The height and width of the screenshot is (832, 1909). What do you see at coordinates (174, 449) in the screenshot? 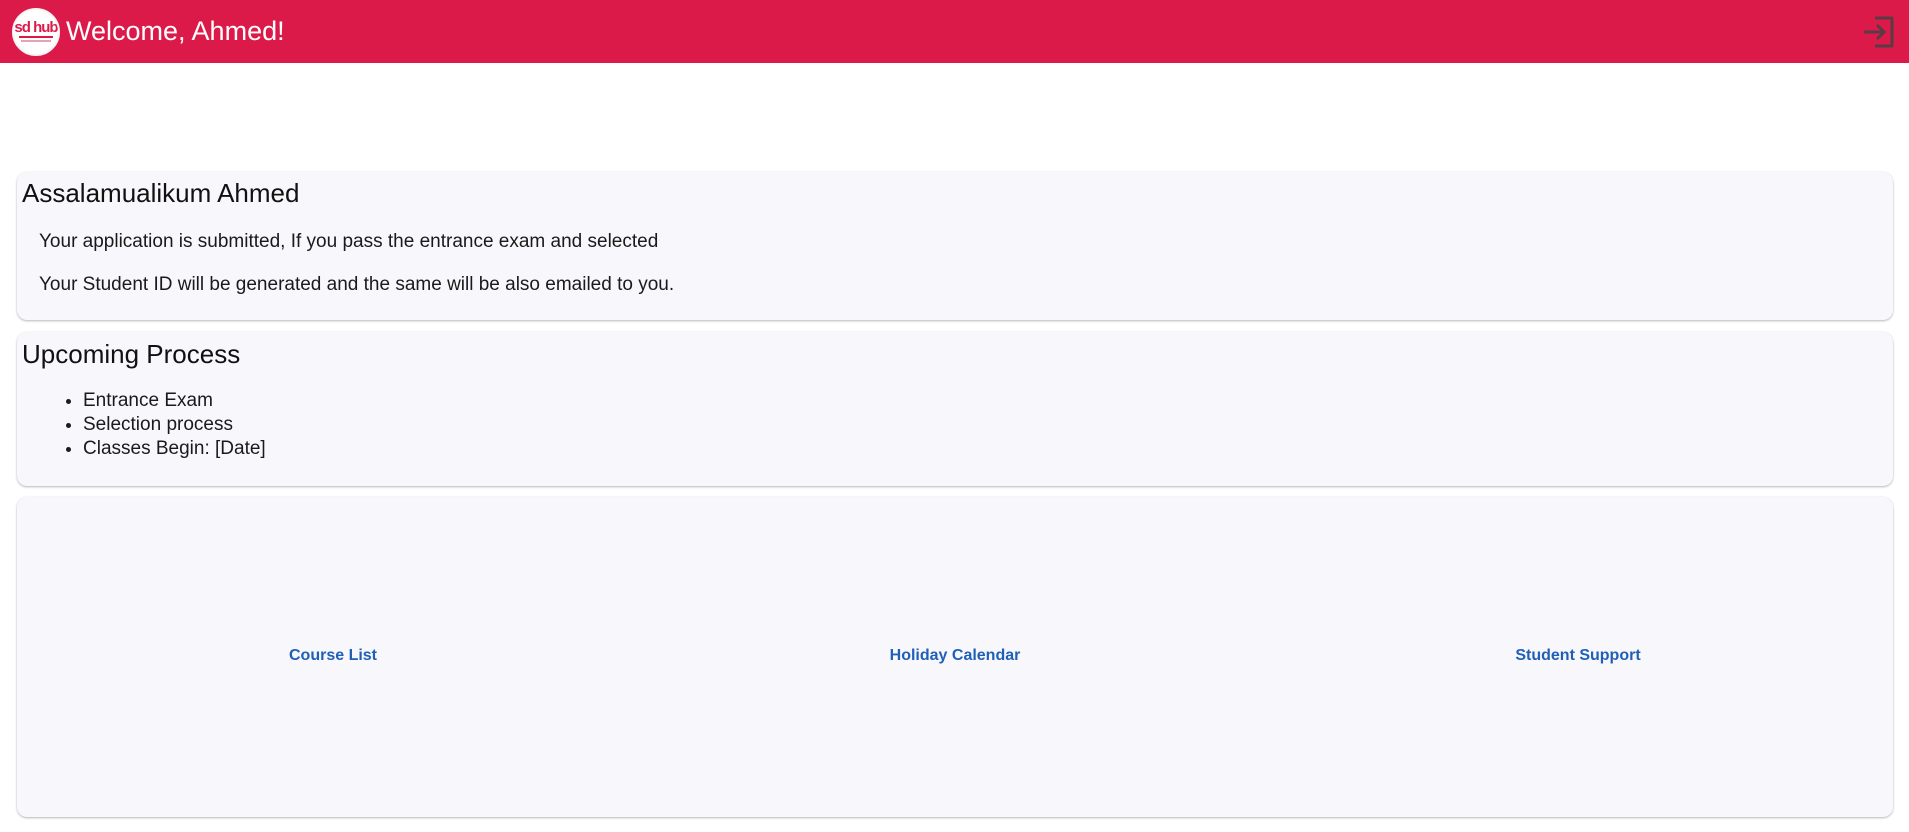
I see `list-item: Classes Begin: [Date]` at bounding box center [174, 449].